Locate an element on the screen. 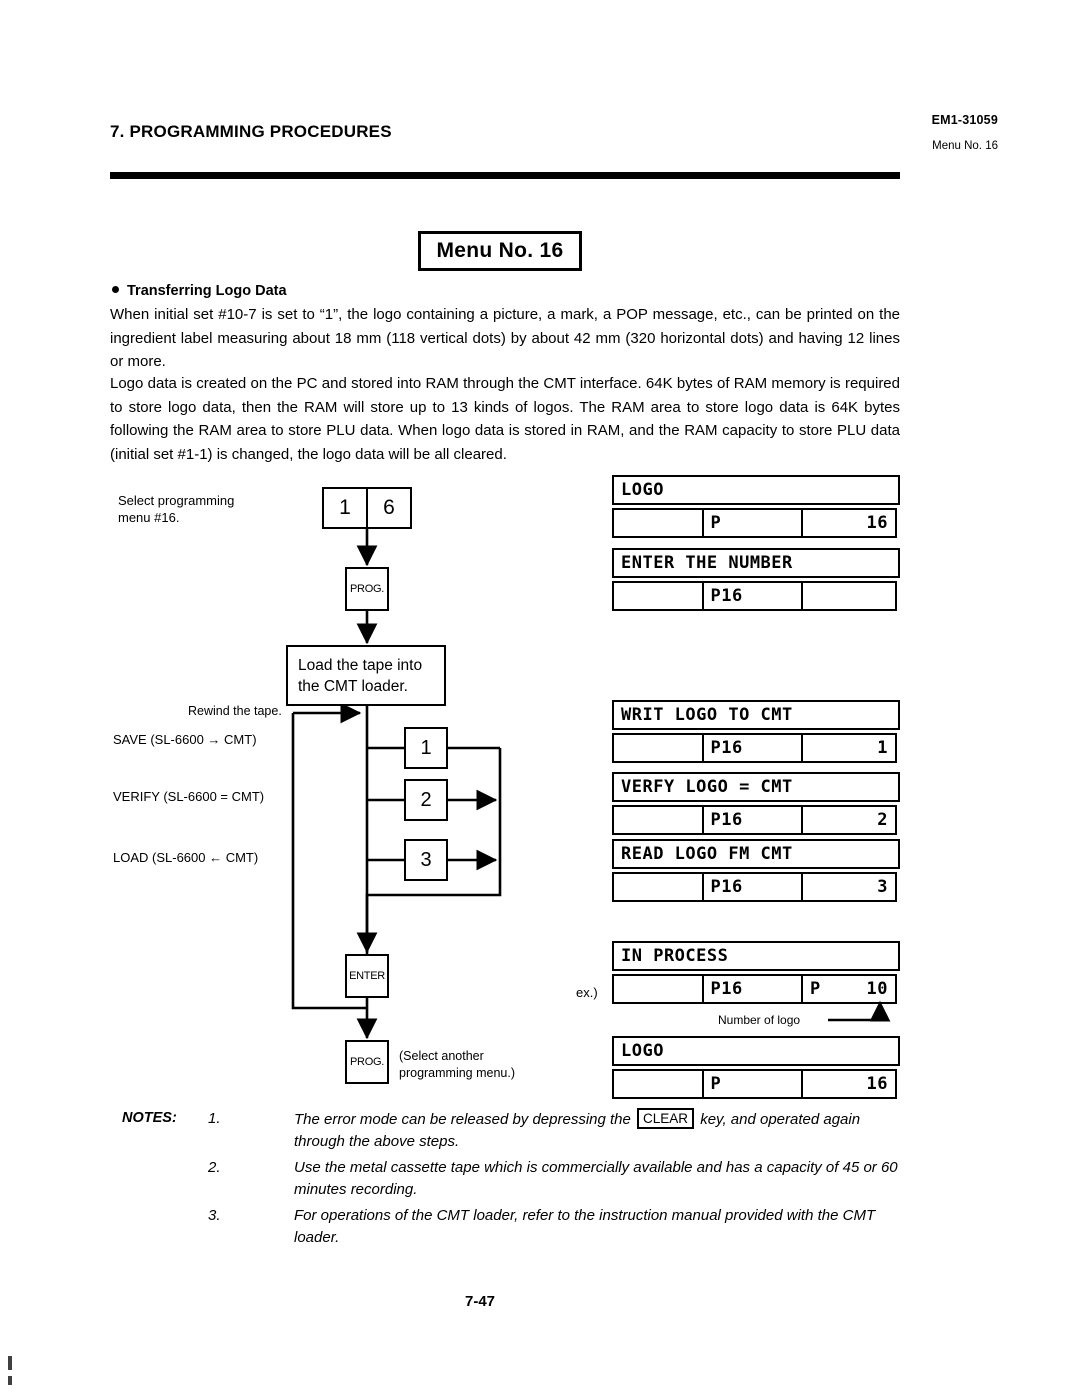 The width and height of the screenshot is (1080, 1397). option-label-save: SAVE (SL-6600 → CMT) is located at coordinates (185, 739).